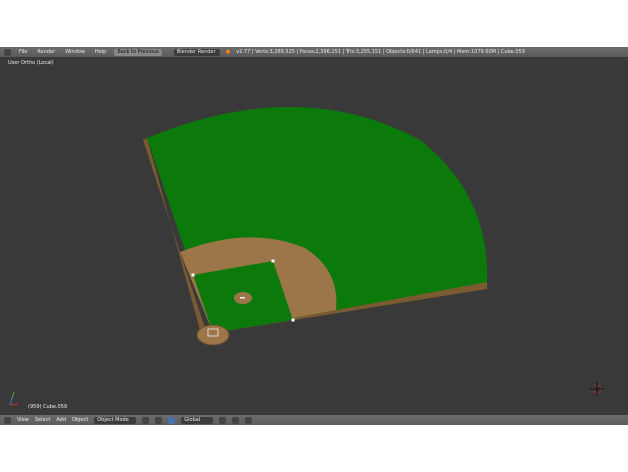 The height and width of the screenshot is (472, 628). What do you see at coordinates (46, 52) in the screenshot?
I see `menu-render: Render` at bounding box center [46, 52].